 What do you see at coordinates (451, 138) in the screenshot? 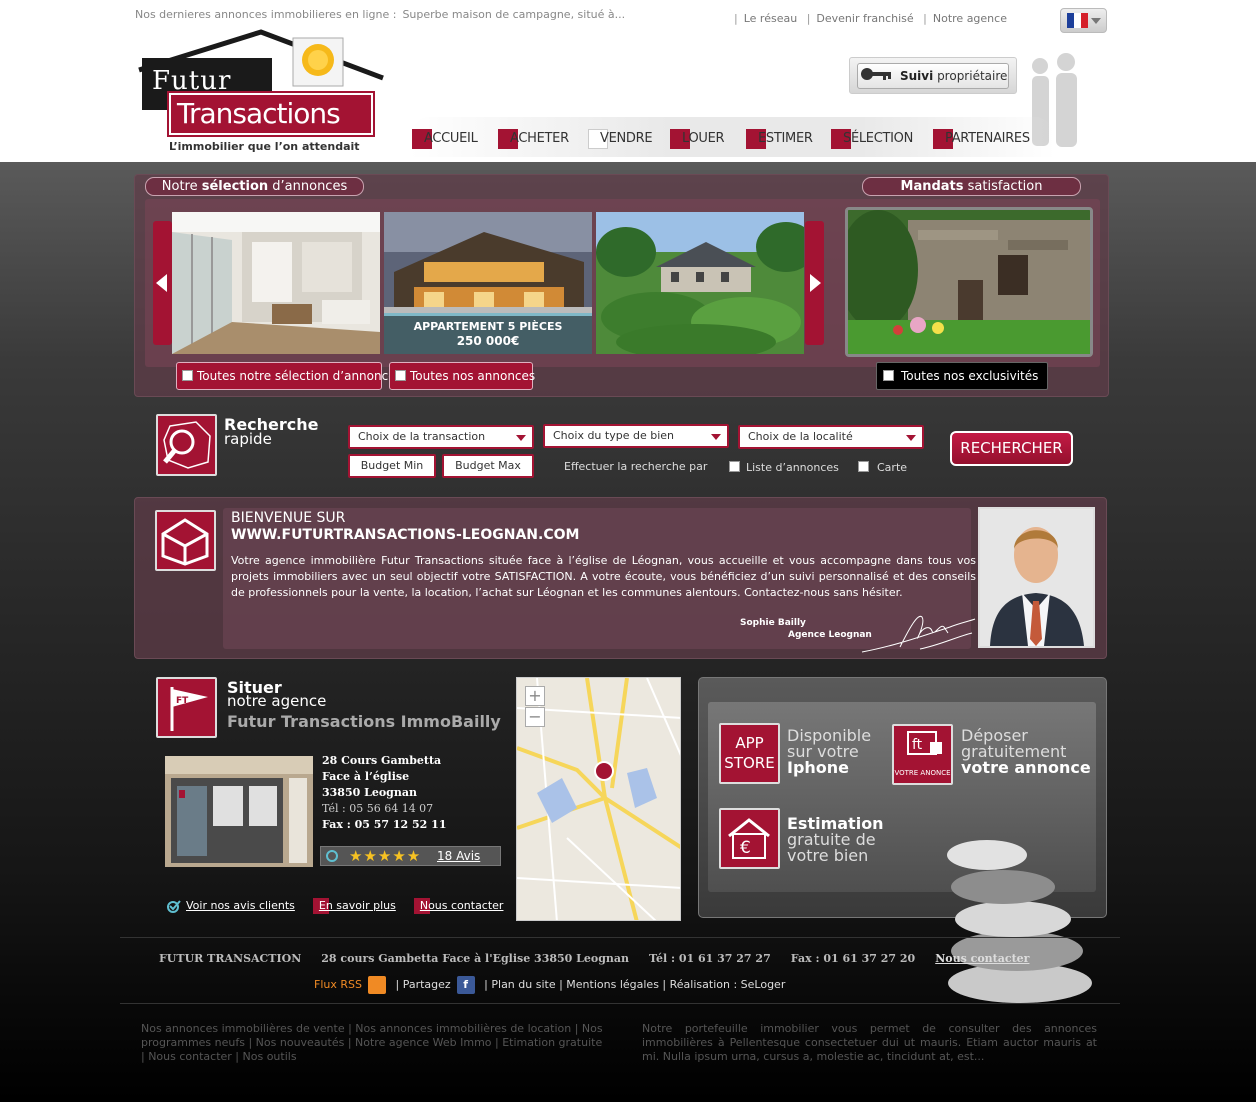
I see `nav-label: ACCUEIL` at bounding box center [451, 138].